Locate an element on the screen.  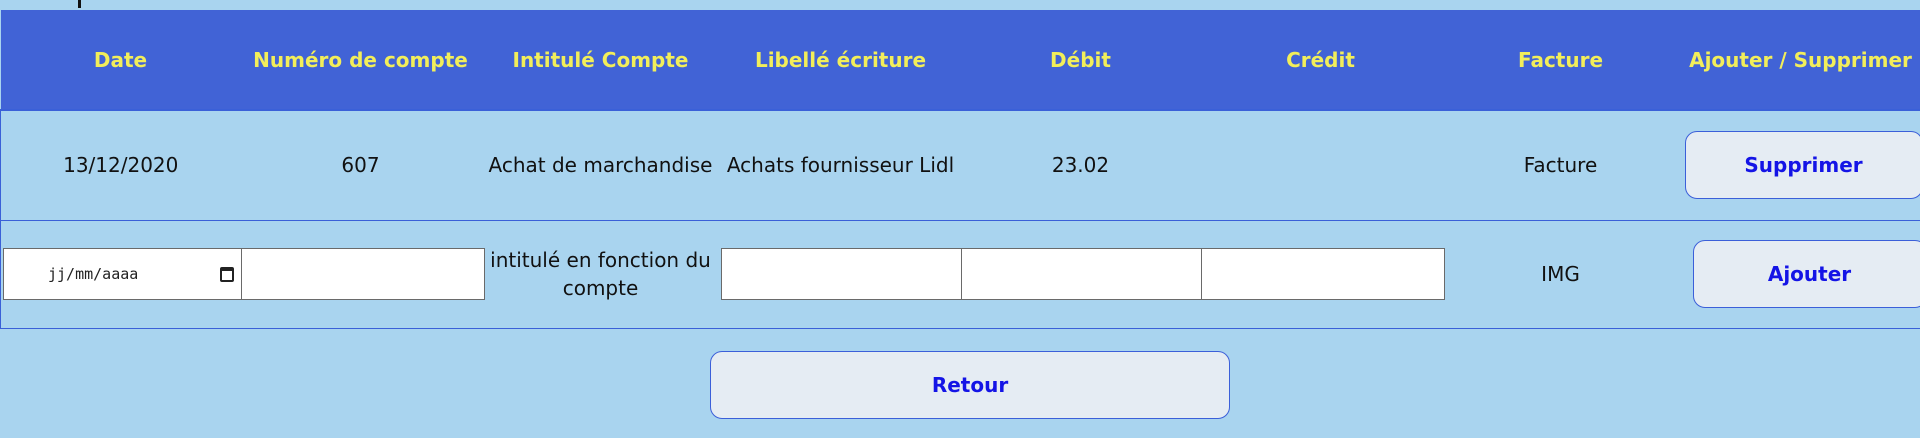
header-debit: Débit is located at coordinates (1080, 59).